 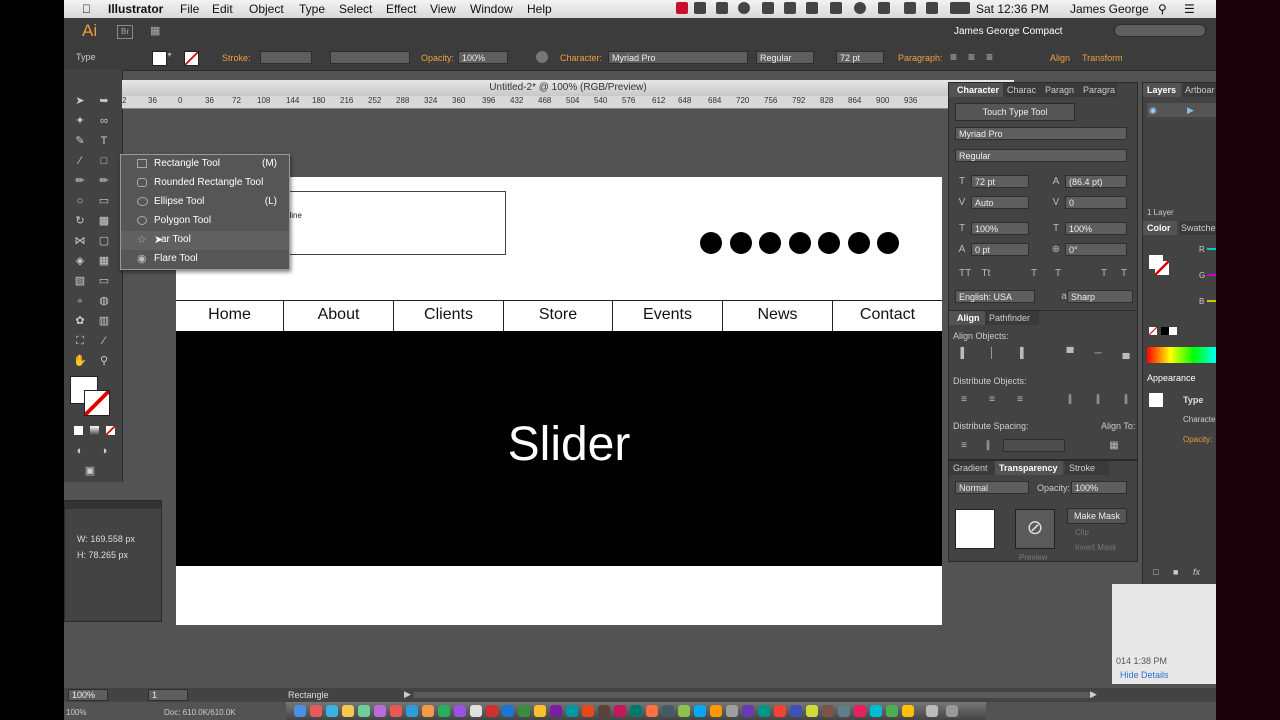 What do you see at coordinates (964, 354) in the screenshot?
I see `align-left-edge-icon: ▌` at bounding box center [964, 354].